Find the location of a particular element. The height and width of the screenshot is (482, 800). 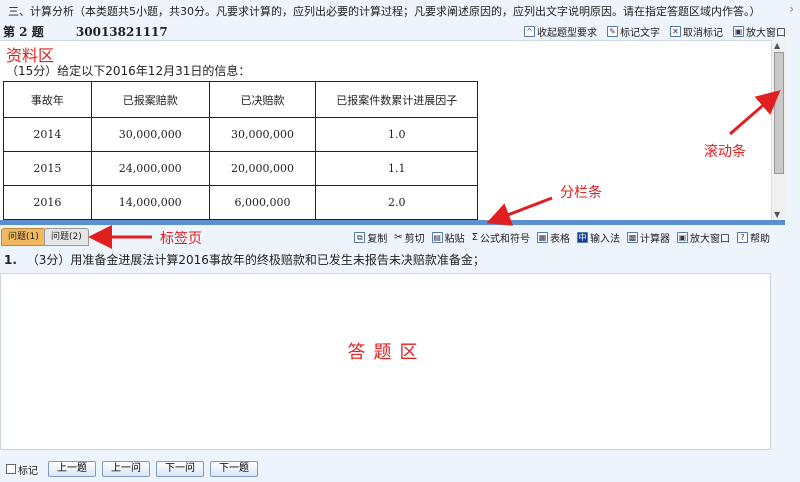

table-cell: 2016 is located at coordinates (47, 202).